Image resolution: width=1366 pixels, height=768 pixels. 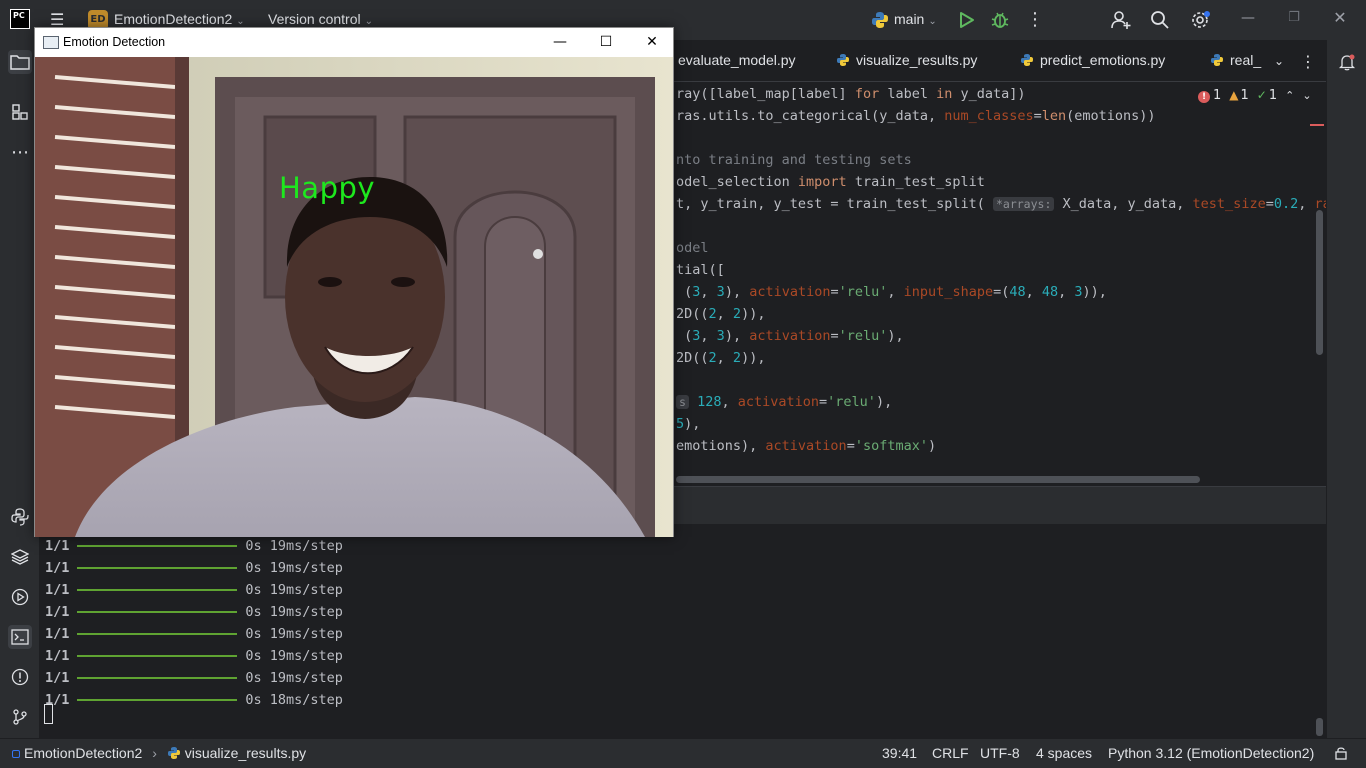 I want to click on layers-icon, so click(x=20, y=557).